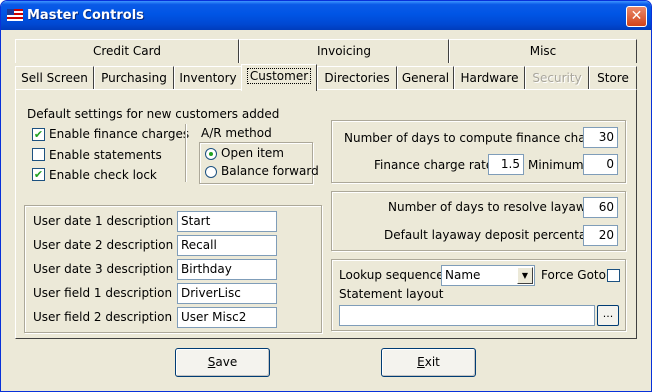  I want to click on ar-method-label: A/R method, so click(236, 133).